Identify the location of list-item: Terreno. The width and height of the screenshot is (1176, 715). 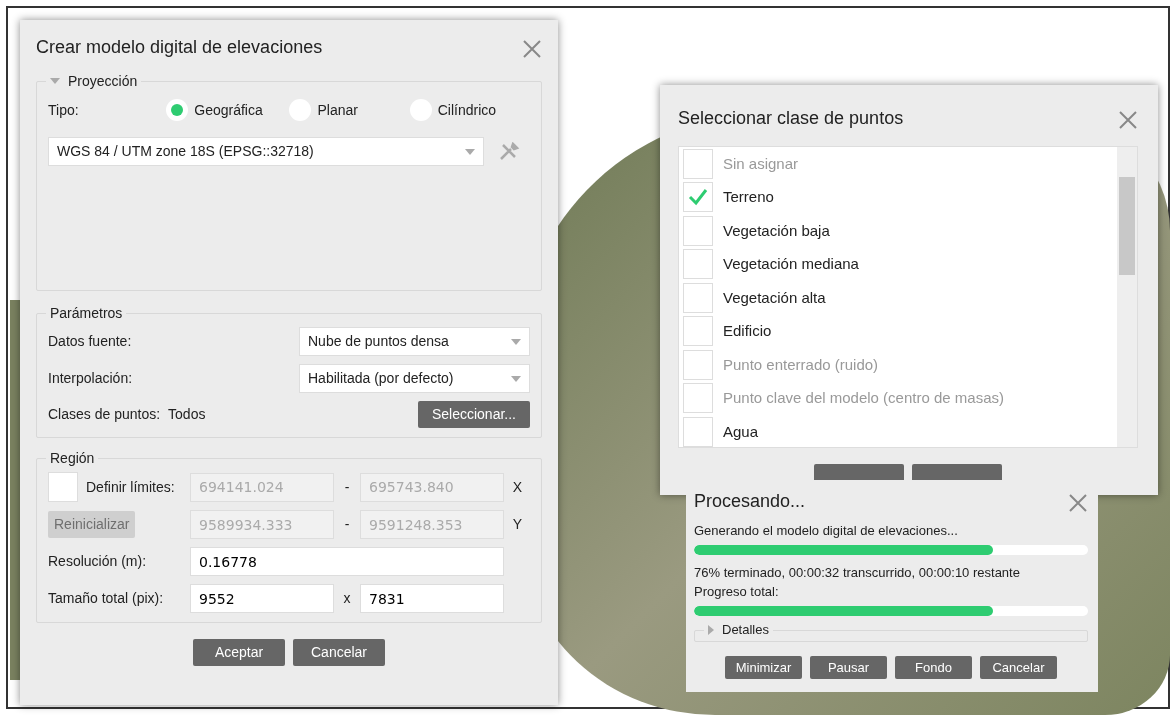
(898, 197).